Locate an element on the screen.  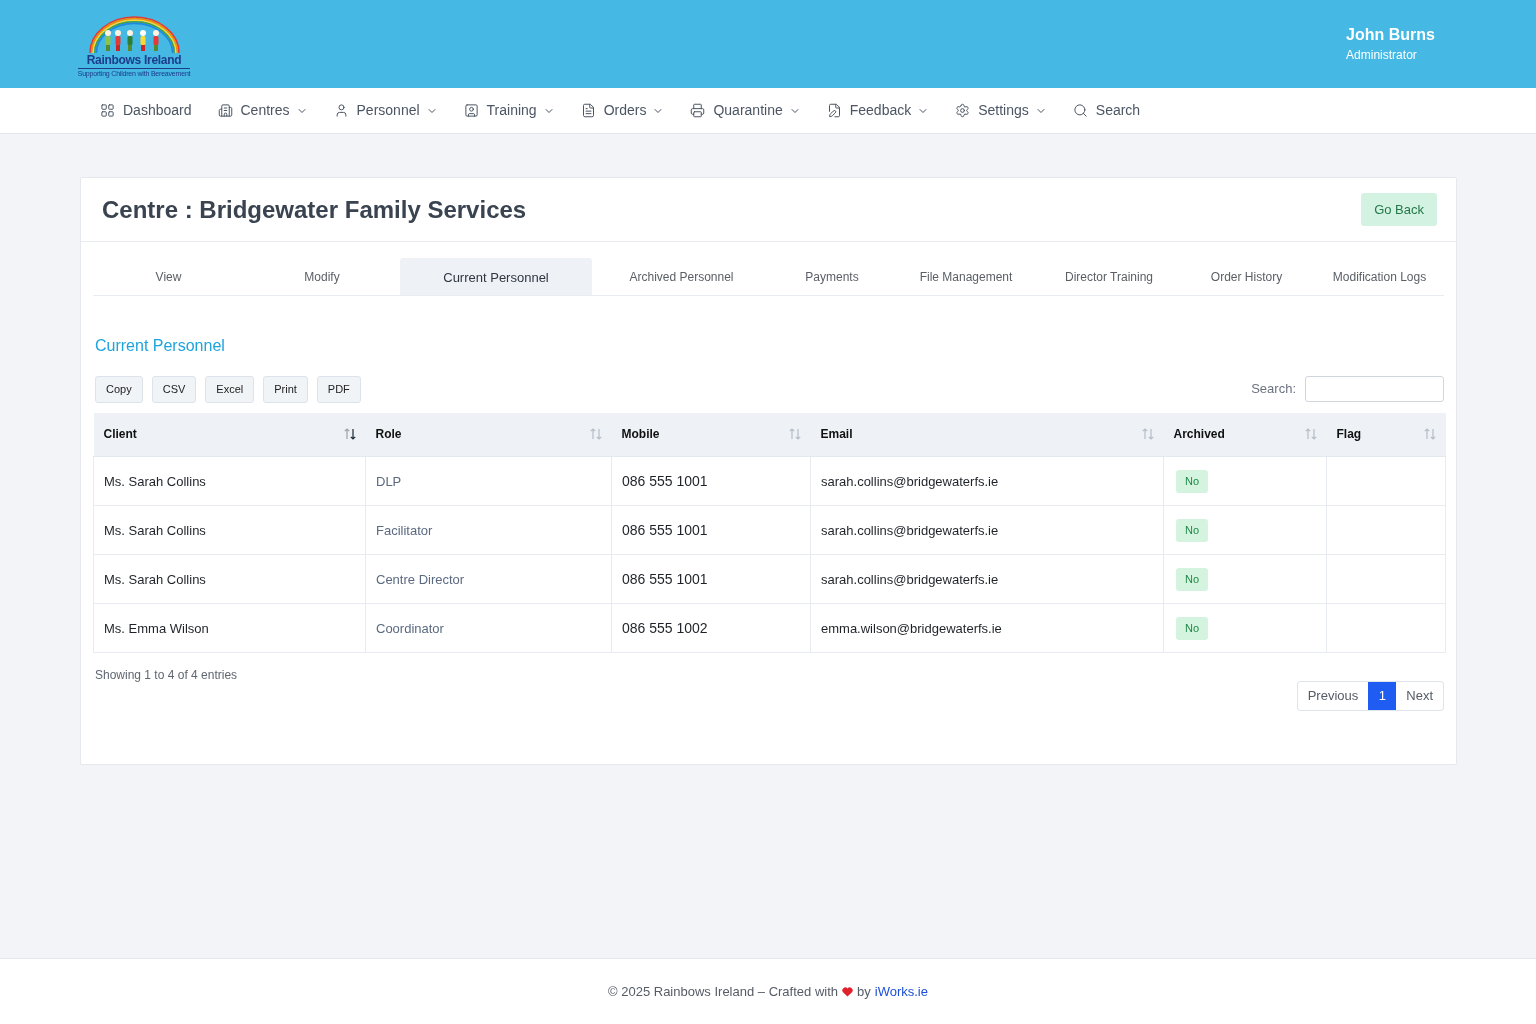
nav-item: Orders is located at coordinates (622, 110).